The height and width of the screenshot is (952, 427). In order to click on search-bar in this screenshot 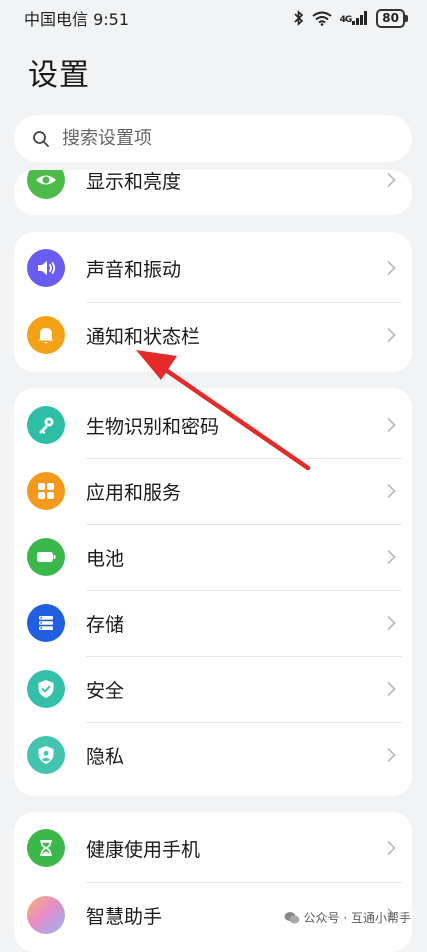, I will do `click(213, 138)`.